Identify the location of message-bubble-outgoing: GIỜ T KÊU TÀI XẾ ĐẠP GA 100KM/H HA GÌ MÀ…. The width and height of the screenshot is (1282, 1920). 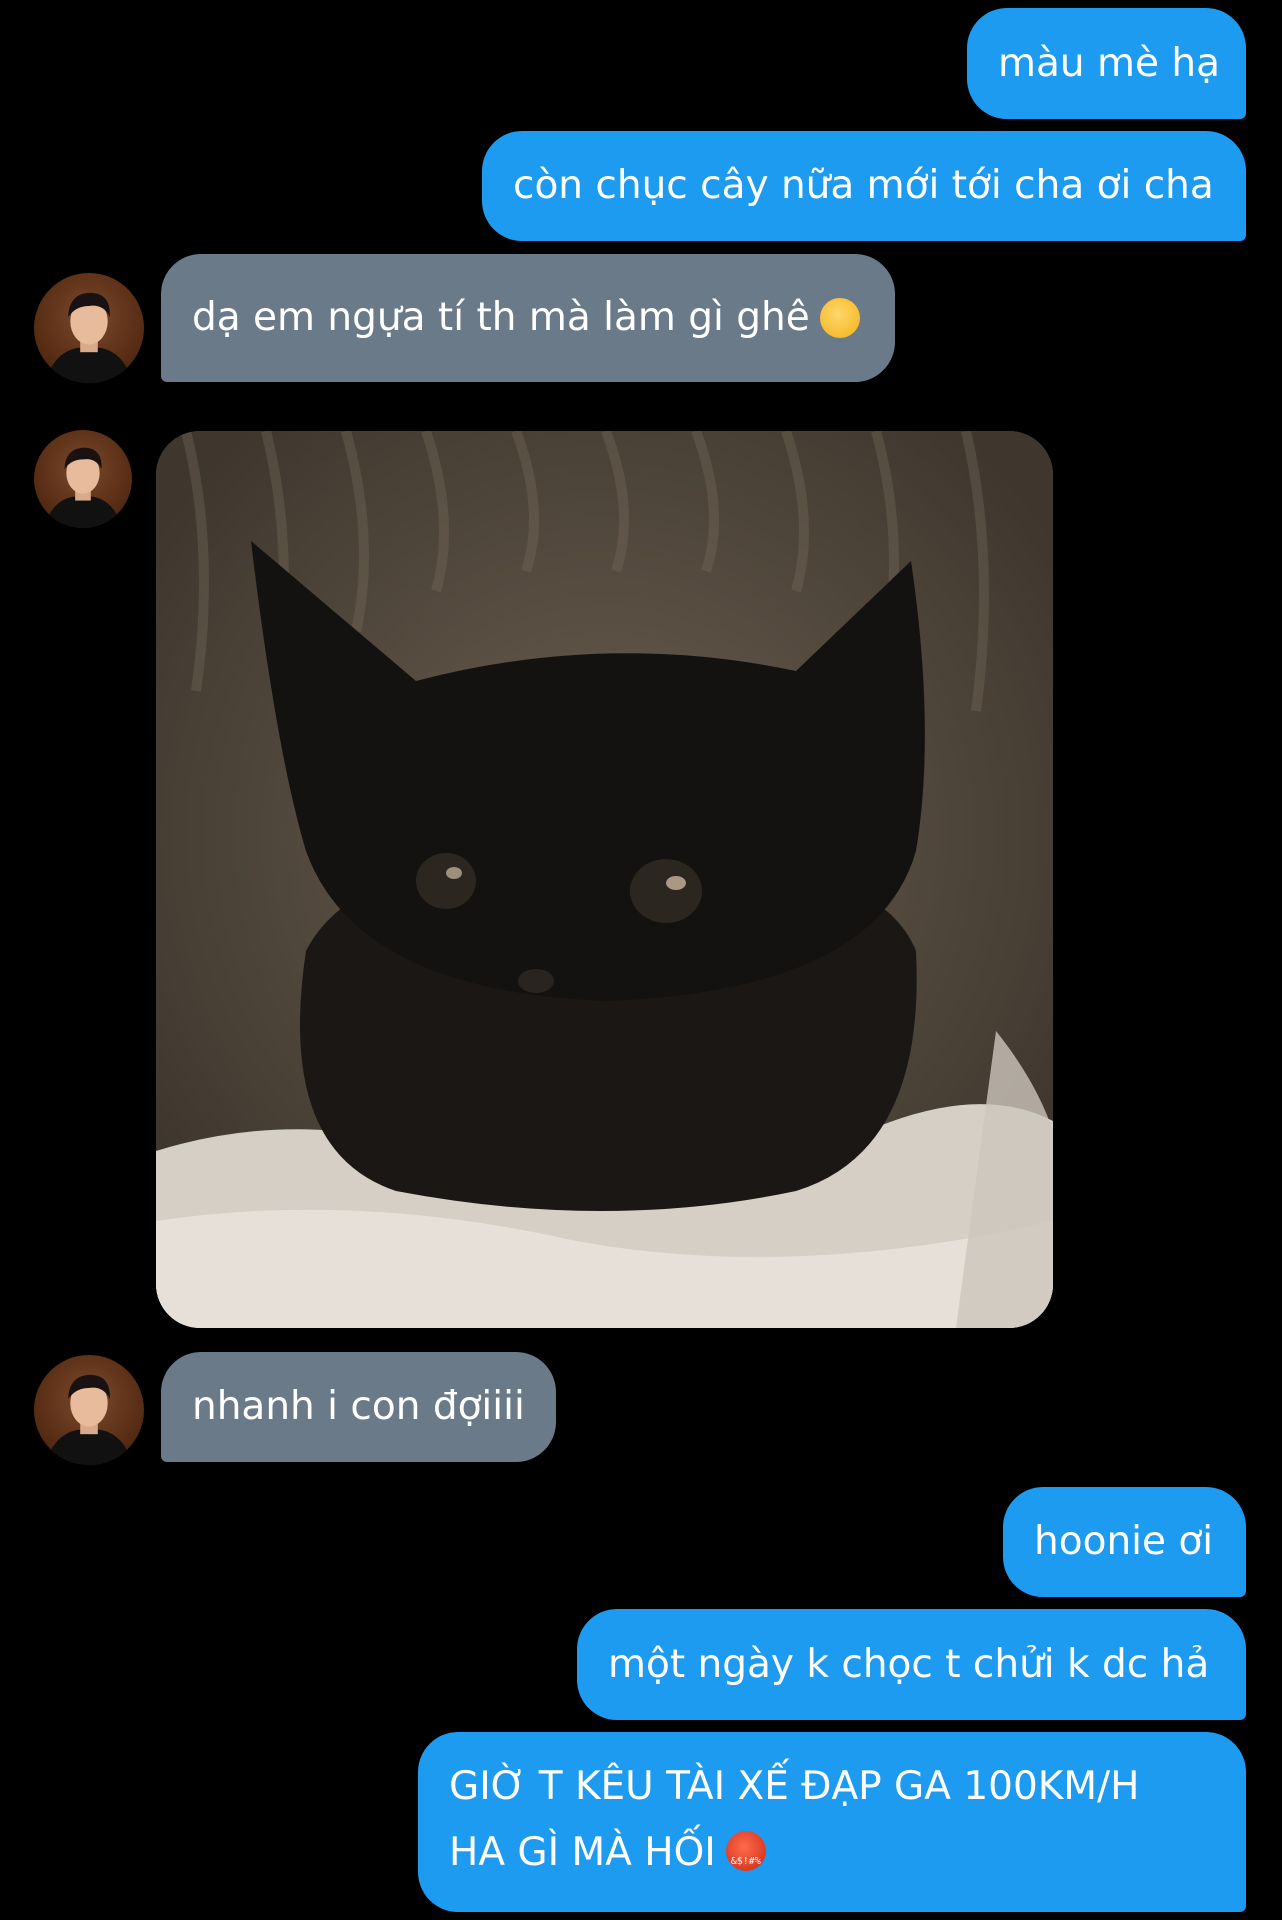
(832, 1822).